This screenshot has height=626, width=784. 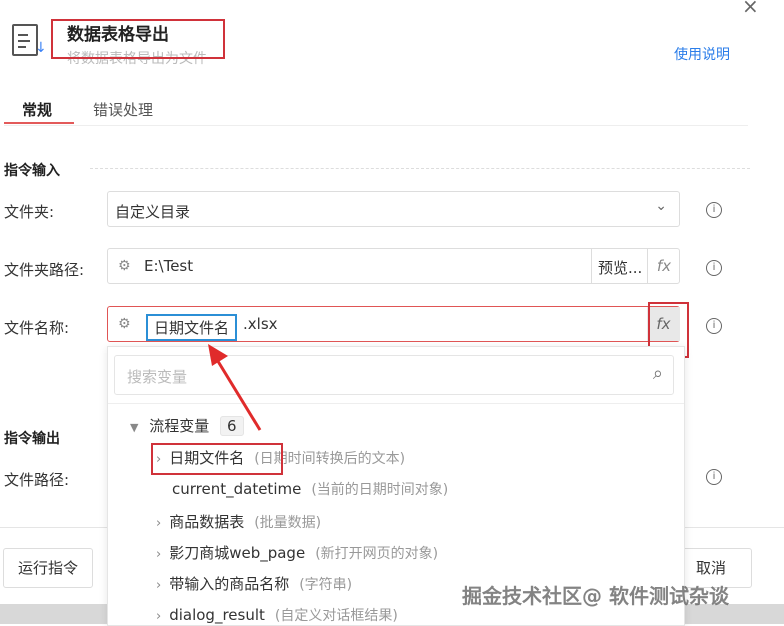 I want to click on variable-desc: (自定义对话框结果), so click(x=336, y=616).